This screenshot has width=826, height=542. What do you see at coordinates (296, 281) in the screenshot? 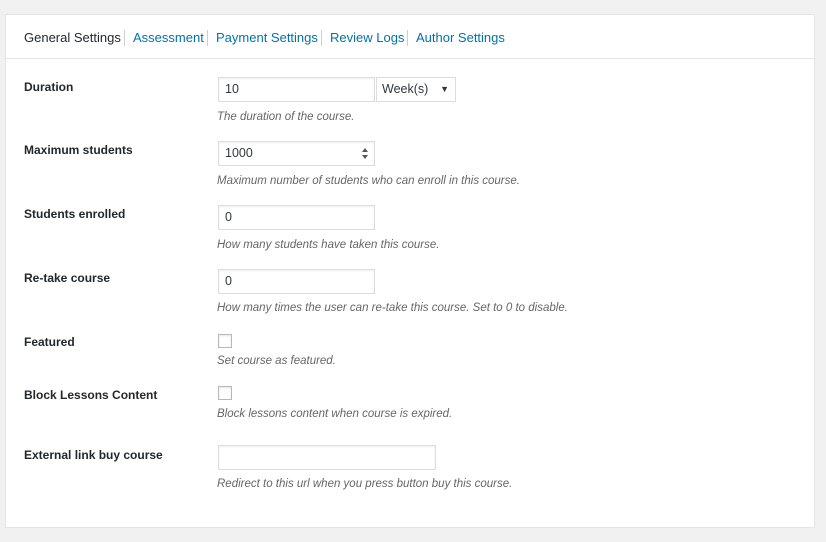
I see `retake-course-input: 0` at bounding box center [296, 281].